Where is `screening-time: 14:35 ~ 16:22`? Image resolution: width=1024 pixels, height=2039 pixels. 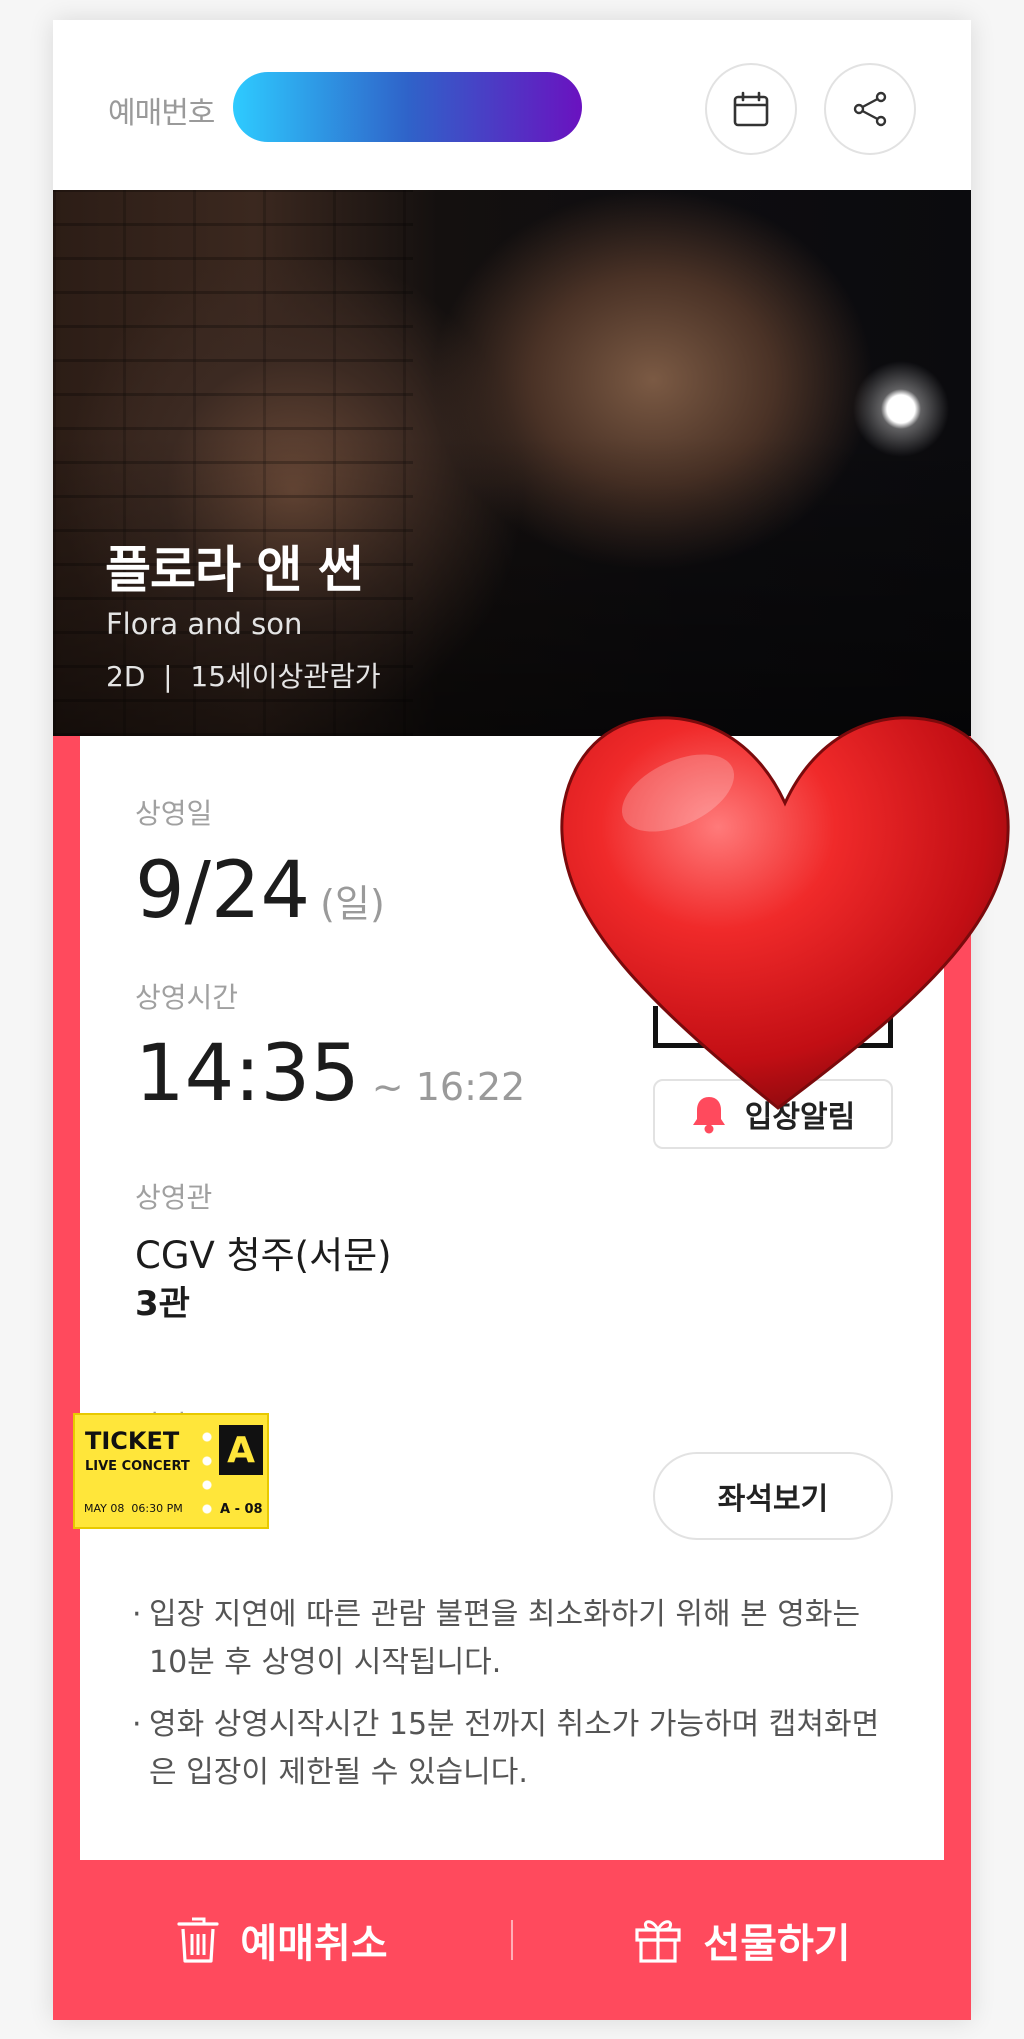
screening-time: 14:35 ~ 16:22 is located at coordinates (330, 1074).